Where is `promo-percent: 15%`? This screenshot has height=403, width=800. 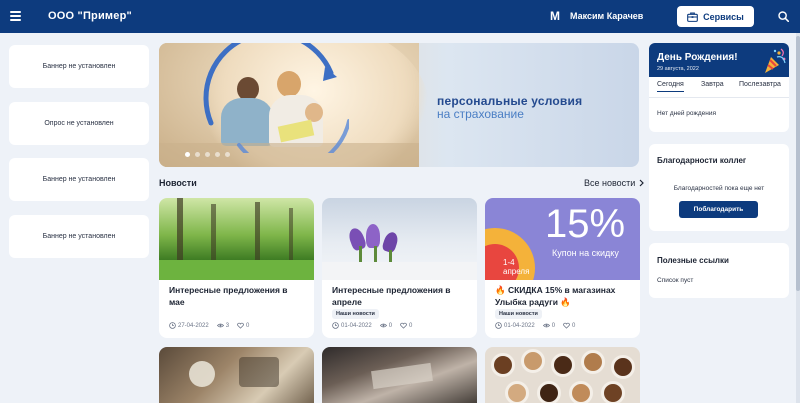 promo-percent: 15% is located at coordinates (585, 224).